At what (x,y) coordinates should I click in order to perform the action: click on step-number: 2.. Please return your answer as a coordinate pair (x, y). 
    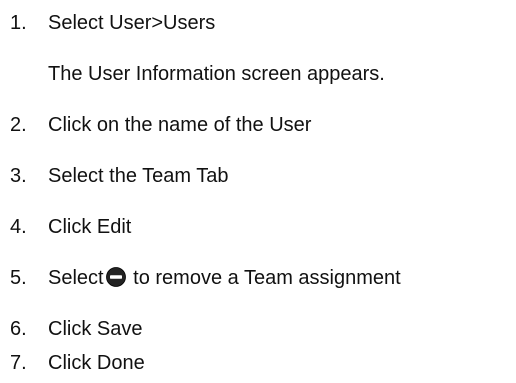
    Looking at the image, I should click on (18, 125).